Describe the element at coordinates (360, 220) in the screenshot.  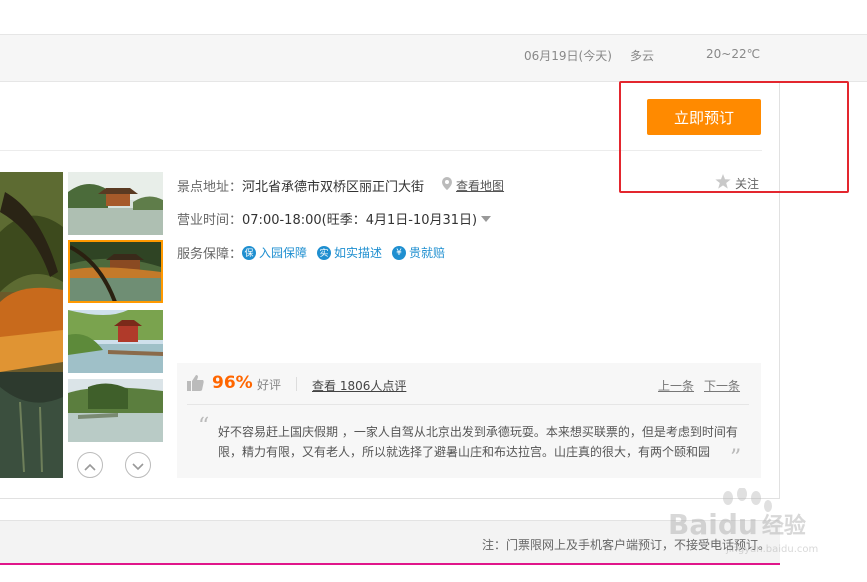
I see `hours-value: 07:00-18:00(旺季：4月1日-10月31日)` at that location.